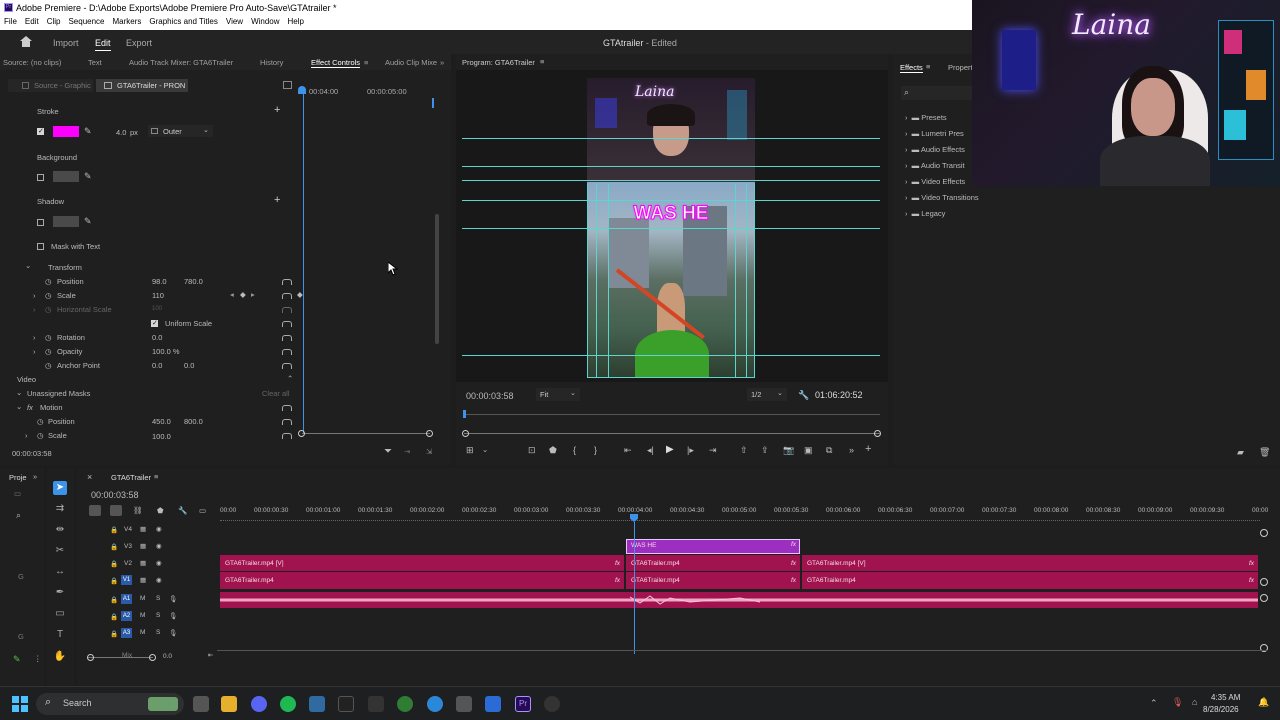  Describe the element at coordinates (86, 23) in the screenshot. I see `menu-sequence: Sequence` at that location.